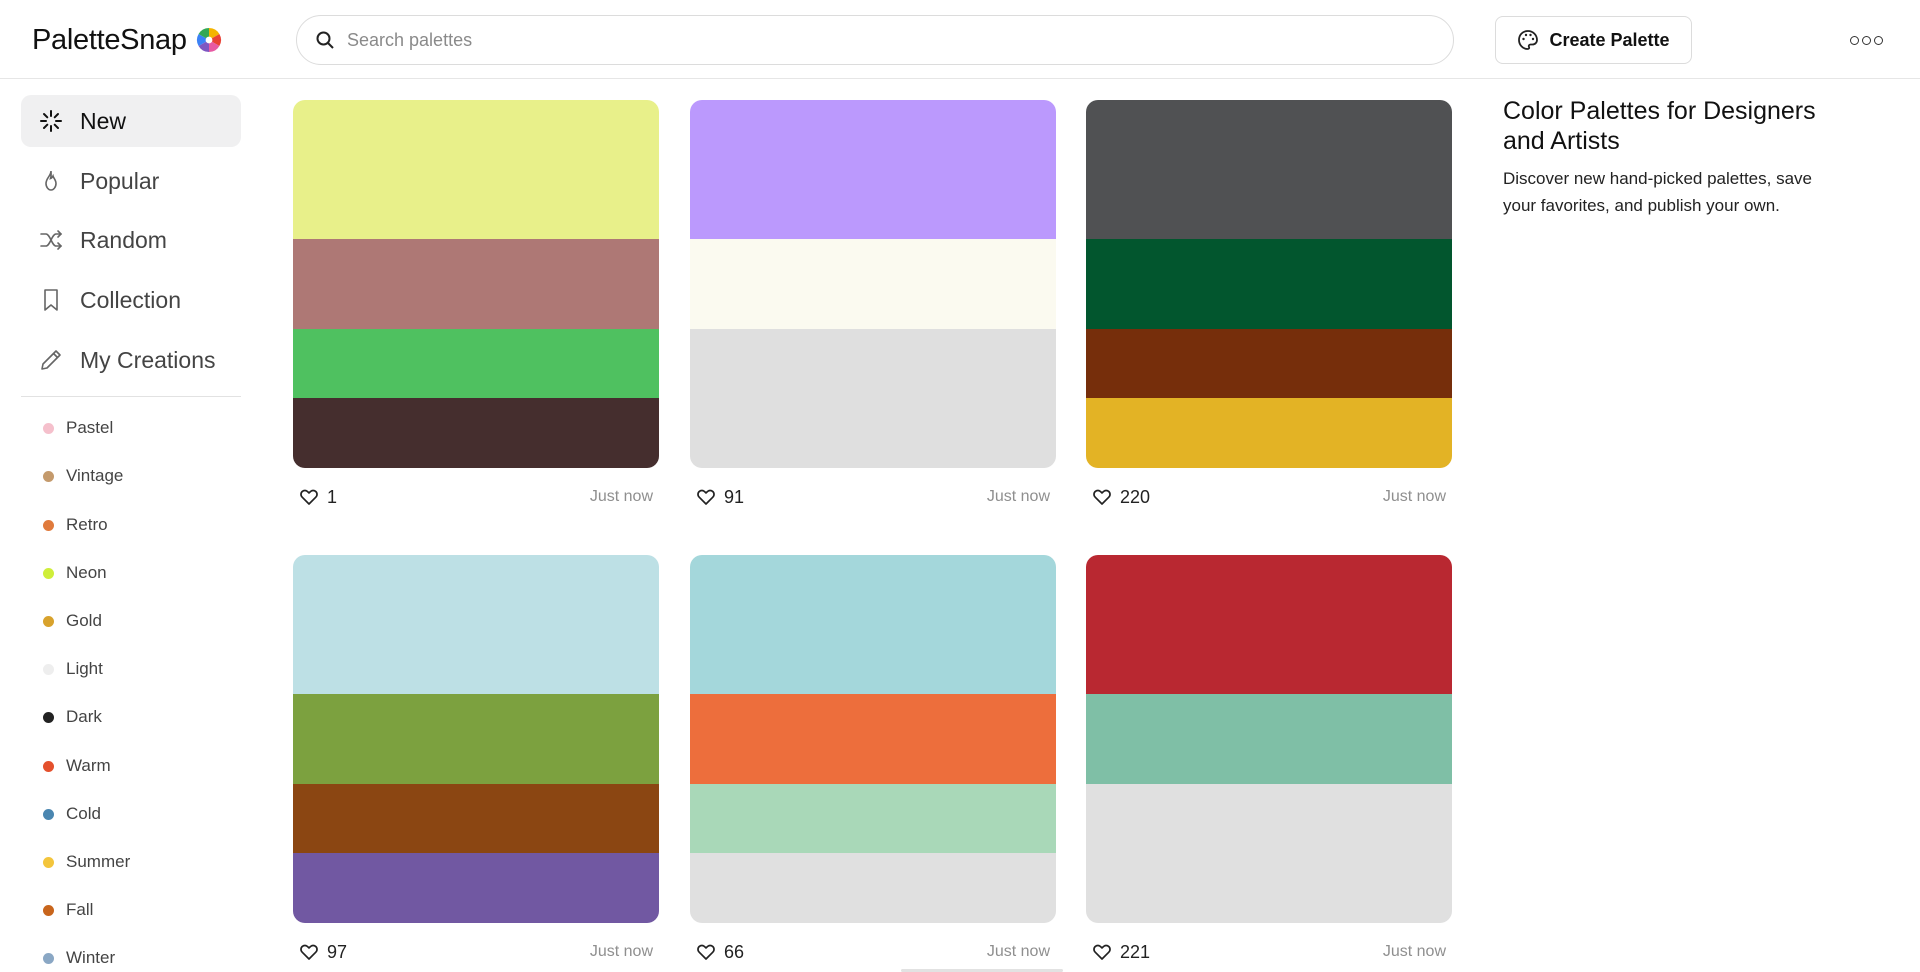  Describe the element at coordinates (51, 360) in the screenshot. I see `pencil-icon` at that location.